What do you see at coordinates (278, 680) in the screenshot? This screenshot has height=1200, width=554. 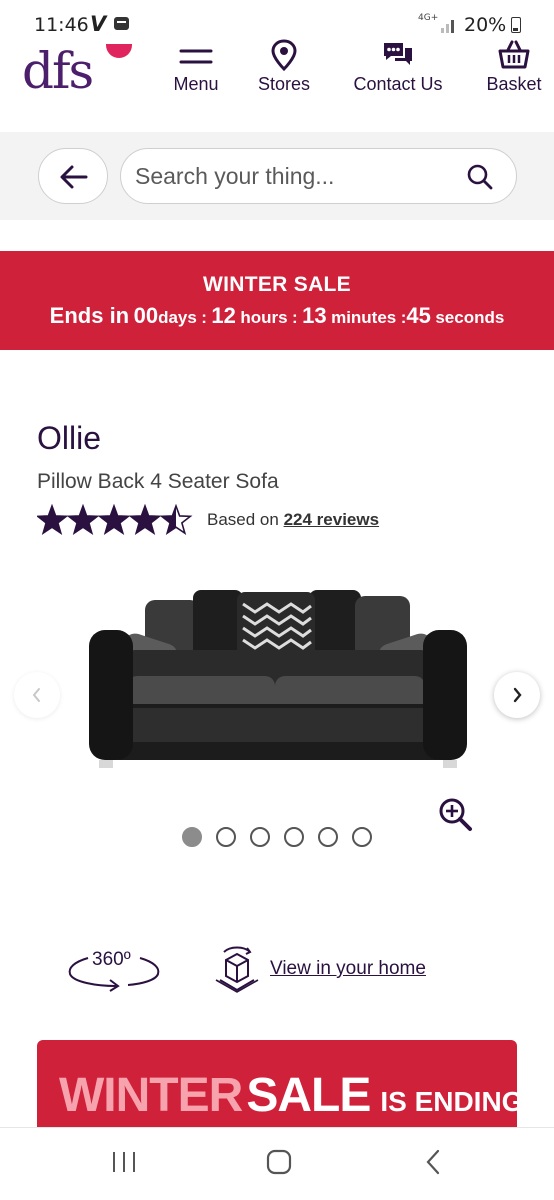 I see `sofa-image` at bounding box center [278, 680].